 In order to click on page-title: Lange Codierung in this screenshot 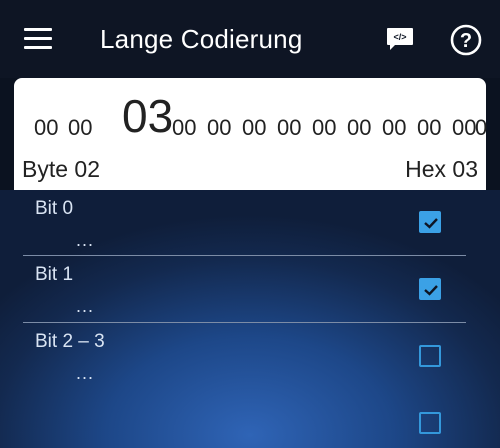, I will do `click(201, 39)`.